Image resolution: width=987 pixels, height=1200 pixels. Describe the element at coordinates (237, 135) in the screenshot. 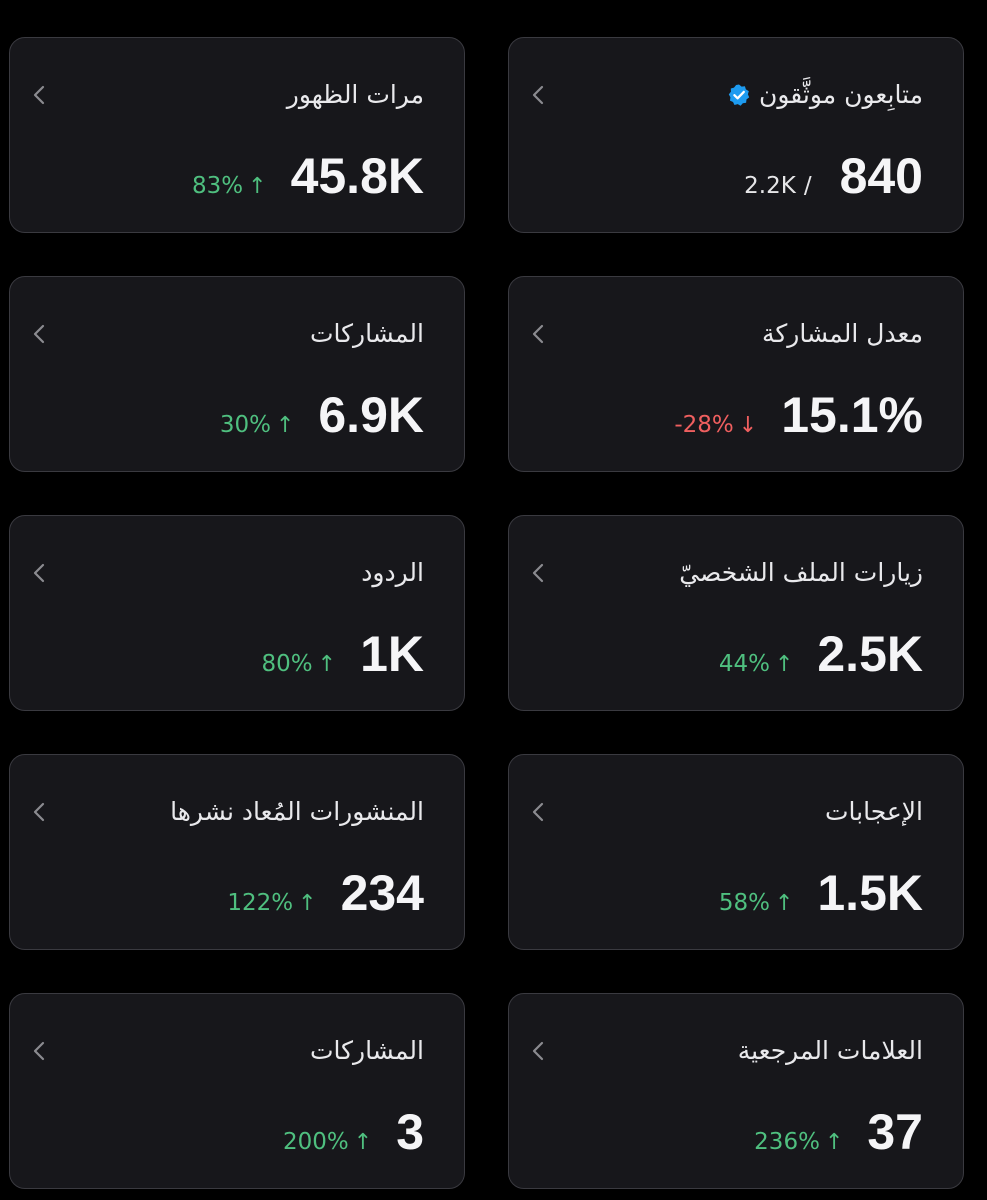

I see `card-impressions: مرات الظهور 83% ↑ 45.8K` at that location.